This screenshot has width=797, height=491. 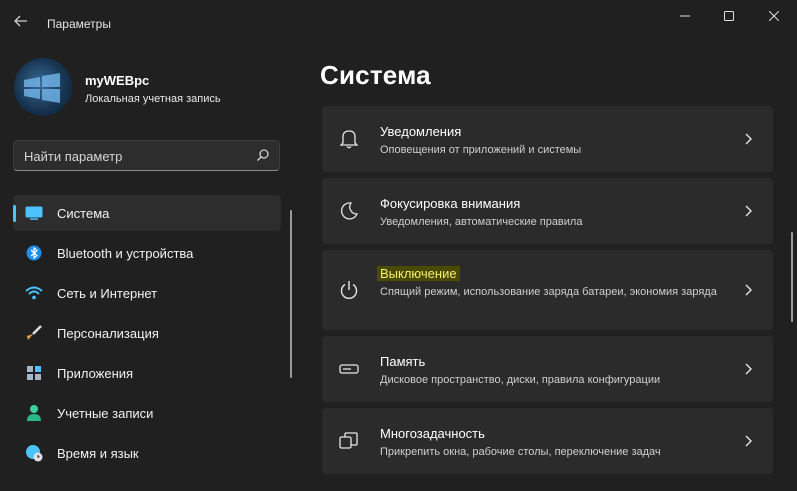 What do you see at coordinates (83, 213) in the screenshot?
I see `sidebar-item-label: Система` at bounding box center [83, 213].